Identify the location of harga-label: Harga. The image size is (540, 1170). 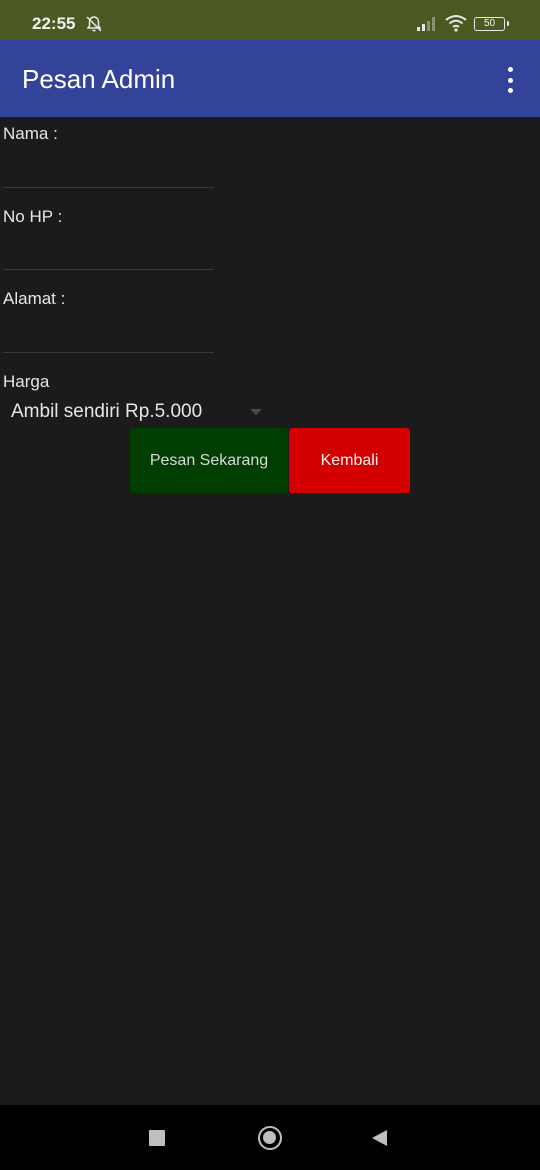
(26, 381).